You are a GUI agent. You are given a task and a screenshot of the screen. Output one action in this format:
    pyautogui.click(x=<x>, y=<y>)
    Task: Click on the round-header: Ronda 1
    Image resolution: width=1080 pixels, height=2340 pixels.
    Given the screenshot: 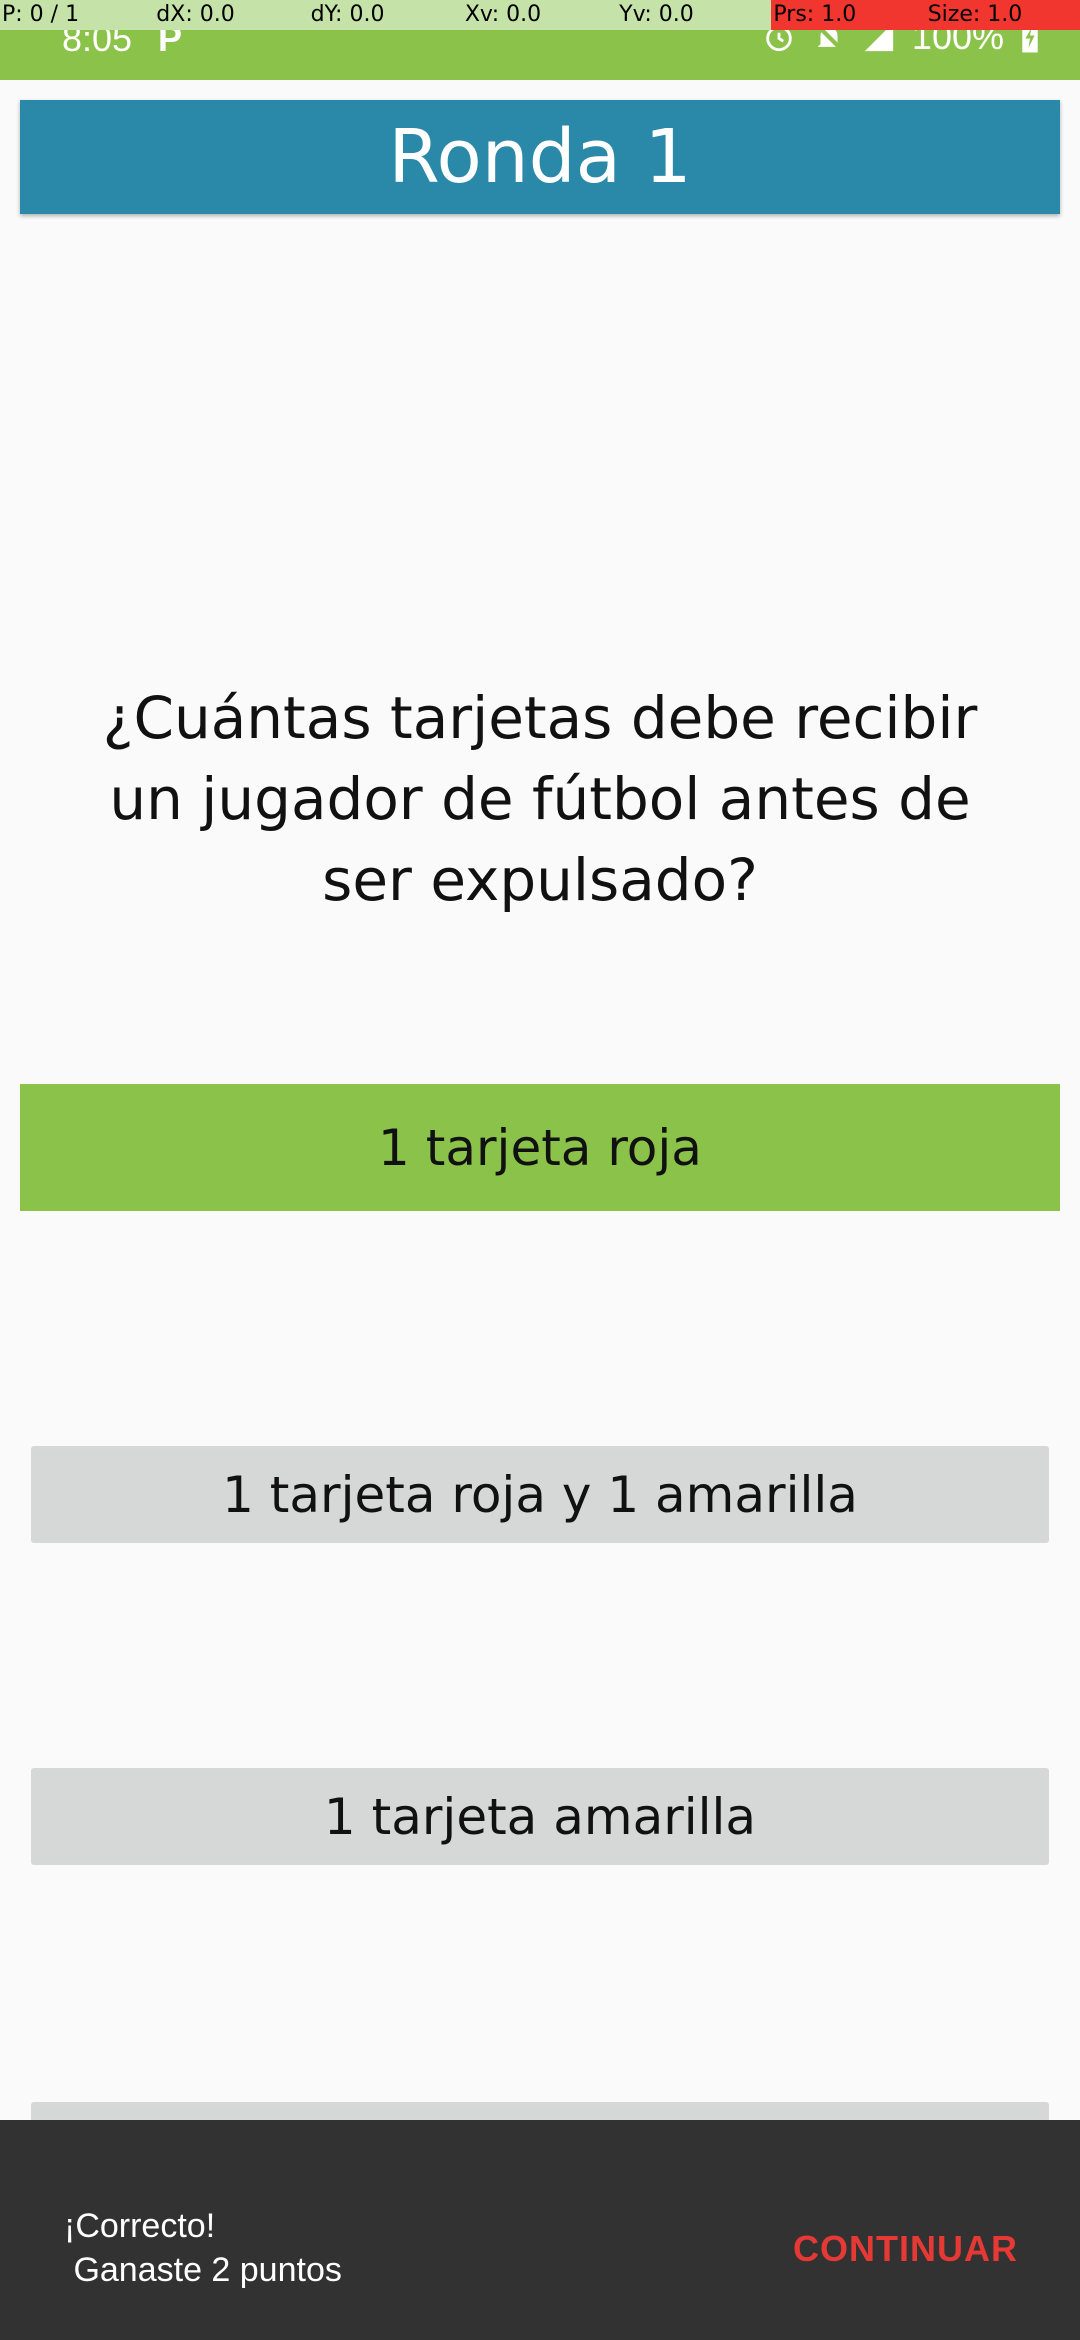 What is the action you would take?
    pyautogui.click(x=540, y=157)
    